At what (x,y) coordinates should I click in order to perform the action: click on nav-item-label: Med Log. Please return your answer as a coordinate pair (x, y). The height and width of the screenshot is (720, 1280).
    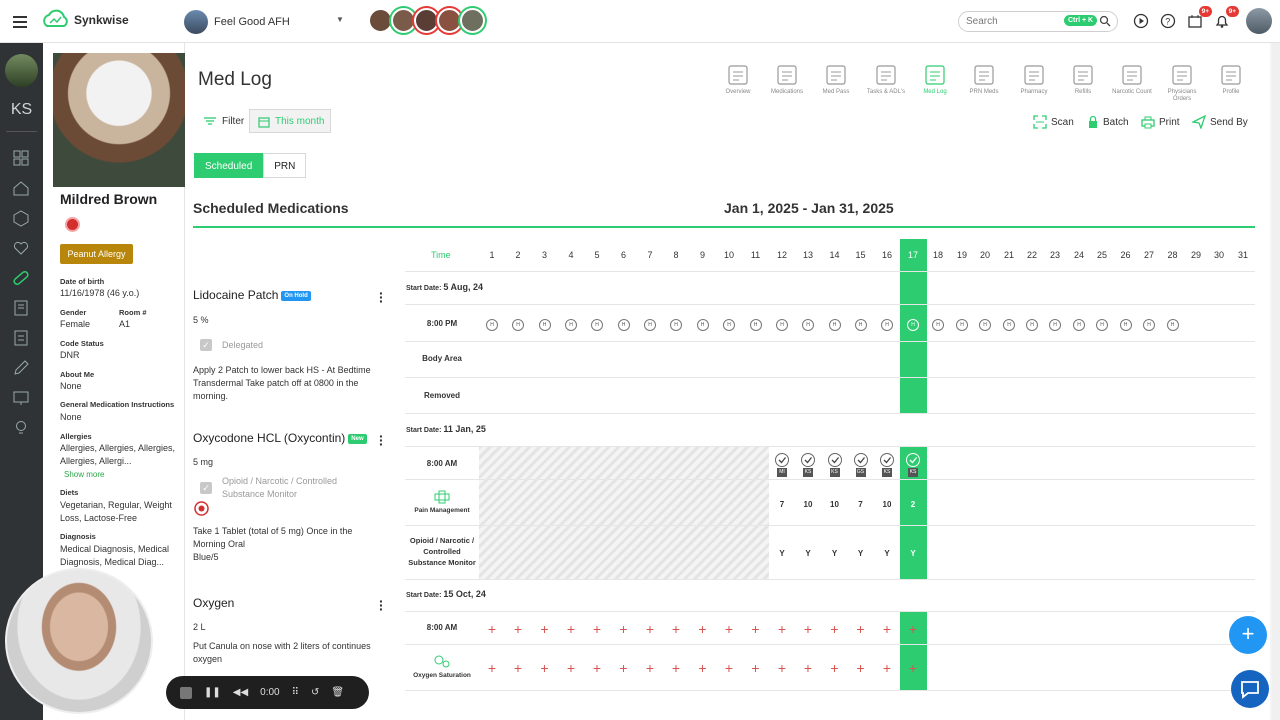
    Looking at the image, I should click on (935, 92).